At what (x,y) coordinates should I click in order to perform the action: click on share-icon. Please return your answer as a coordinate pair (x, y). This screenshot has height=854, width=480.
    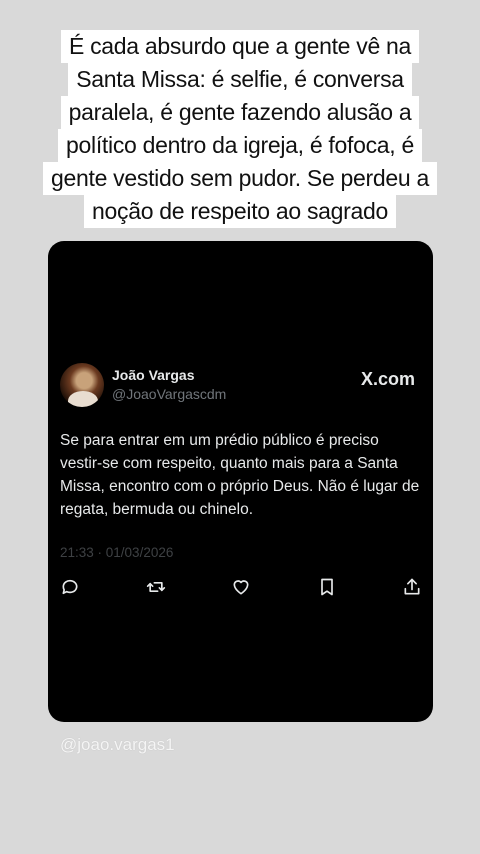
    Looking at the image, I should click on (412, 587).